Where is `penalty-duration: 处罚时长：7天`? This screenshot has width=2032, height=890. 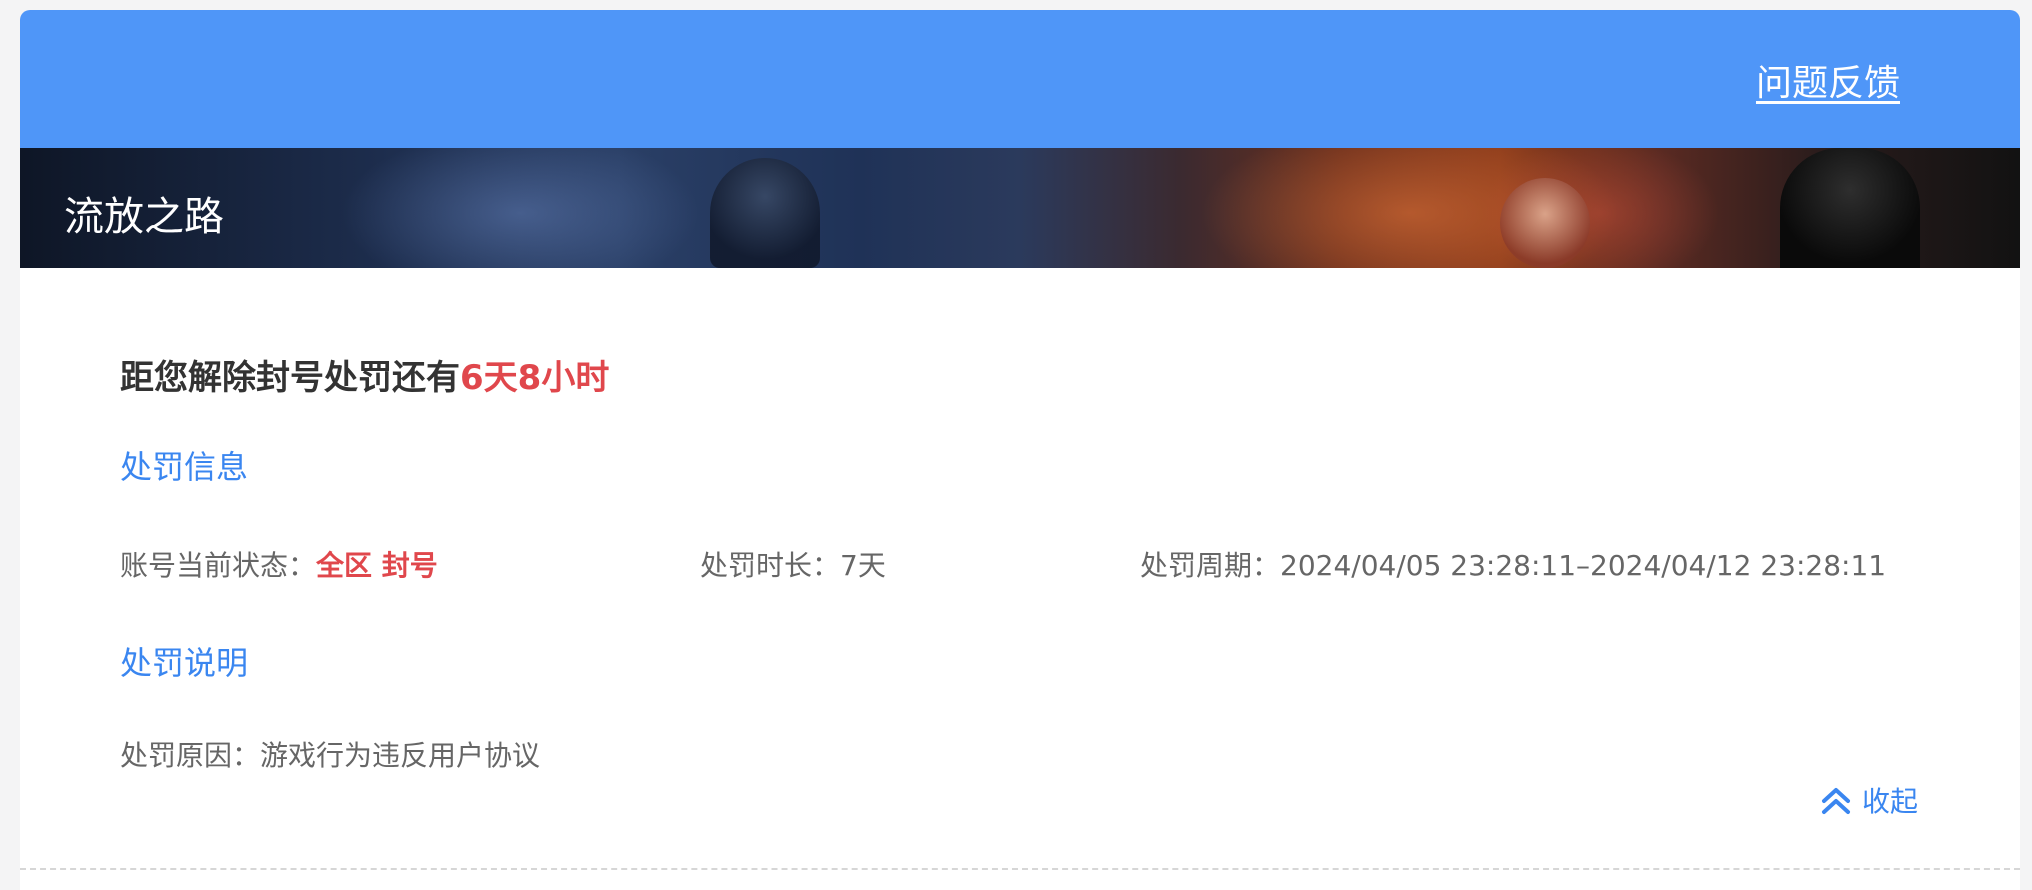 penalty-duration: 处罚时长：7天 is located at coordinates (793, 564).